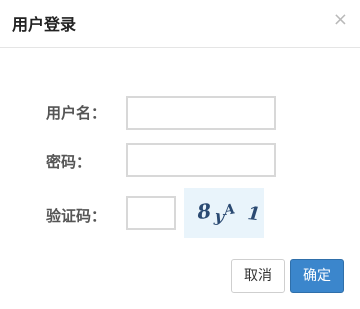 This screenshot has width=360, height=309. I want to click on username-input, so click(201, 113).